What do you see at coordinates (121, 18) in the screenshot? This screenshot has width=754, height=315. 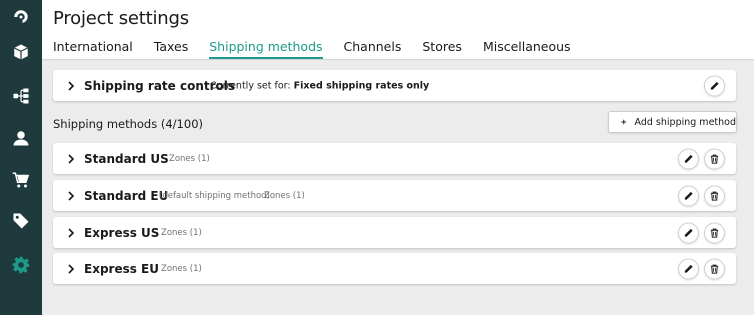 I see `page-title: Project settings` at bounding box center [121, 18].